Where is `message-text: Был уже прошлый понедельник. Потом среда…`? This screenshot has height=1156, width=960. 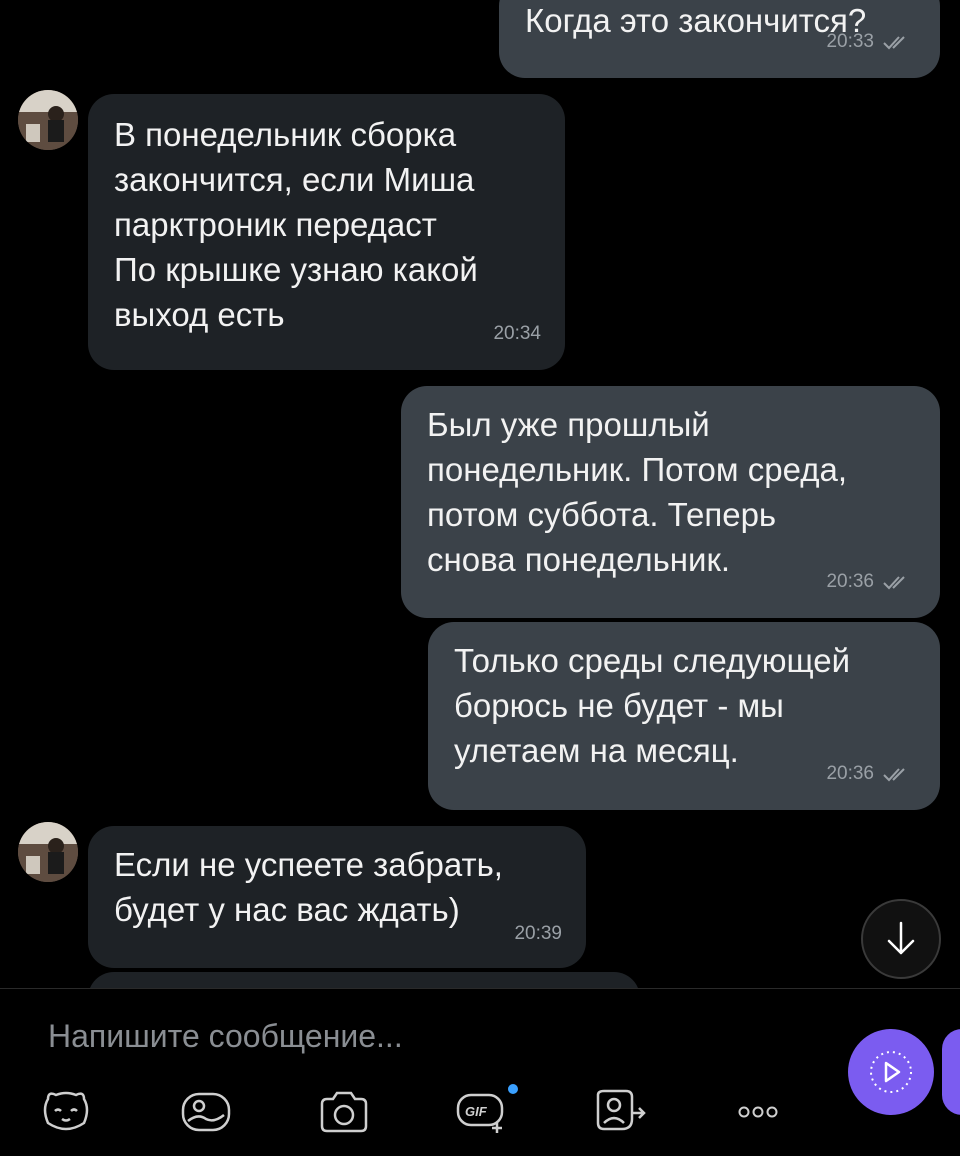
message-text: Был уже прошлый понедельник. Потом среда… is located at coordinates (637, 492).